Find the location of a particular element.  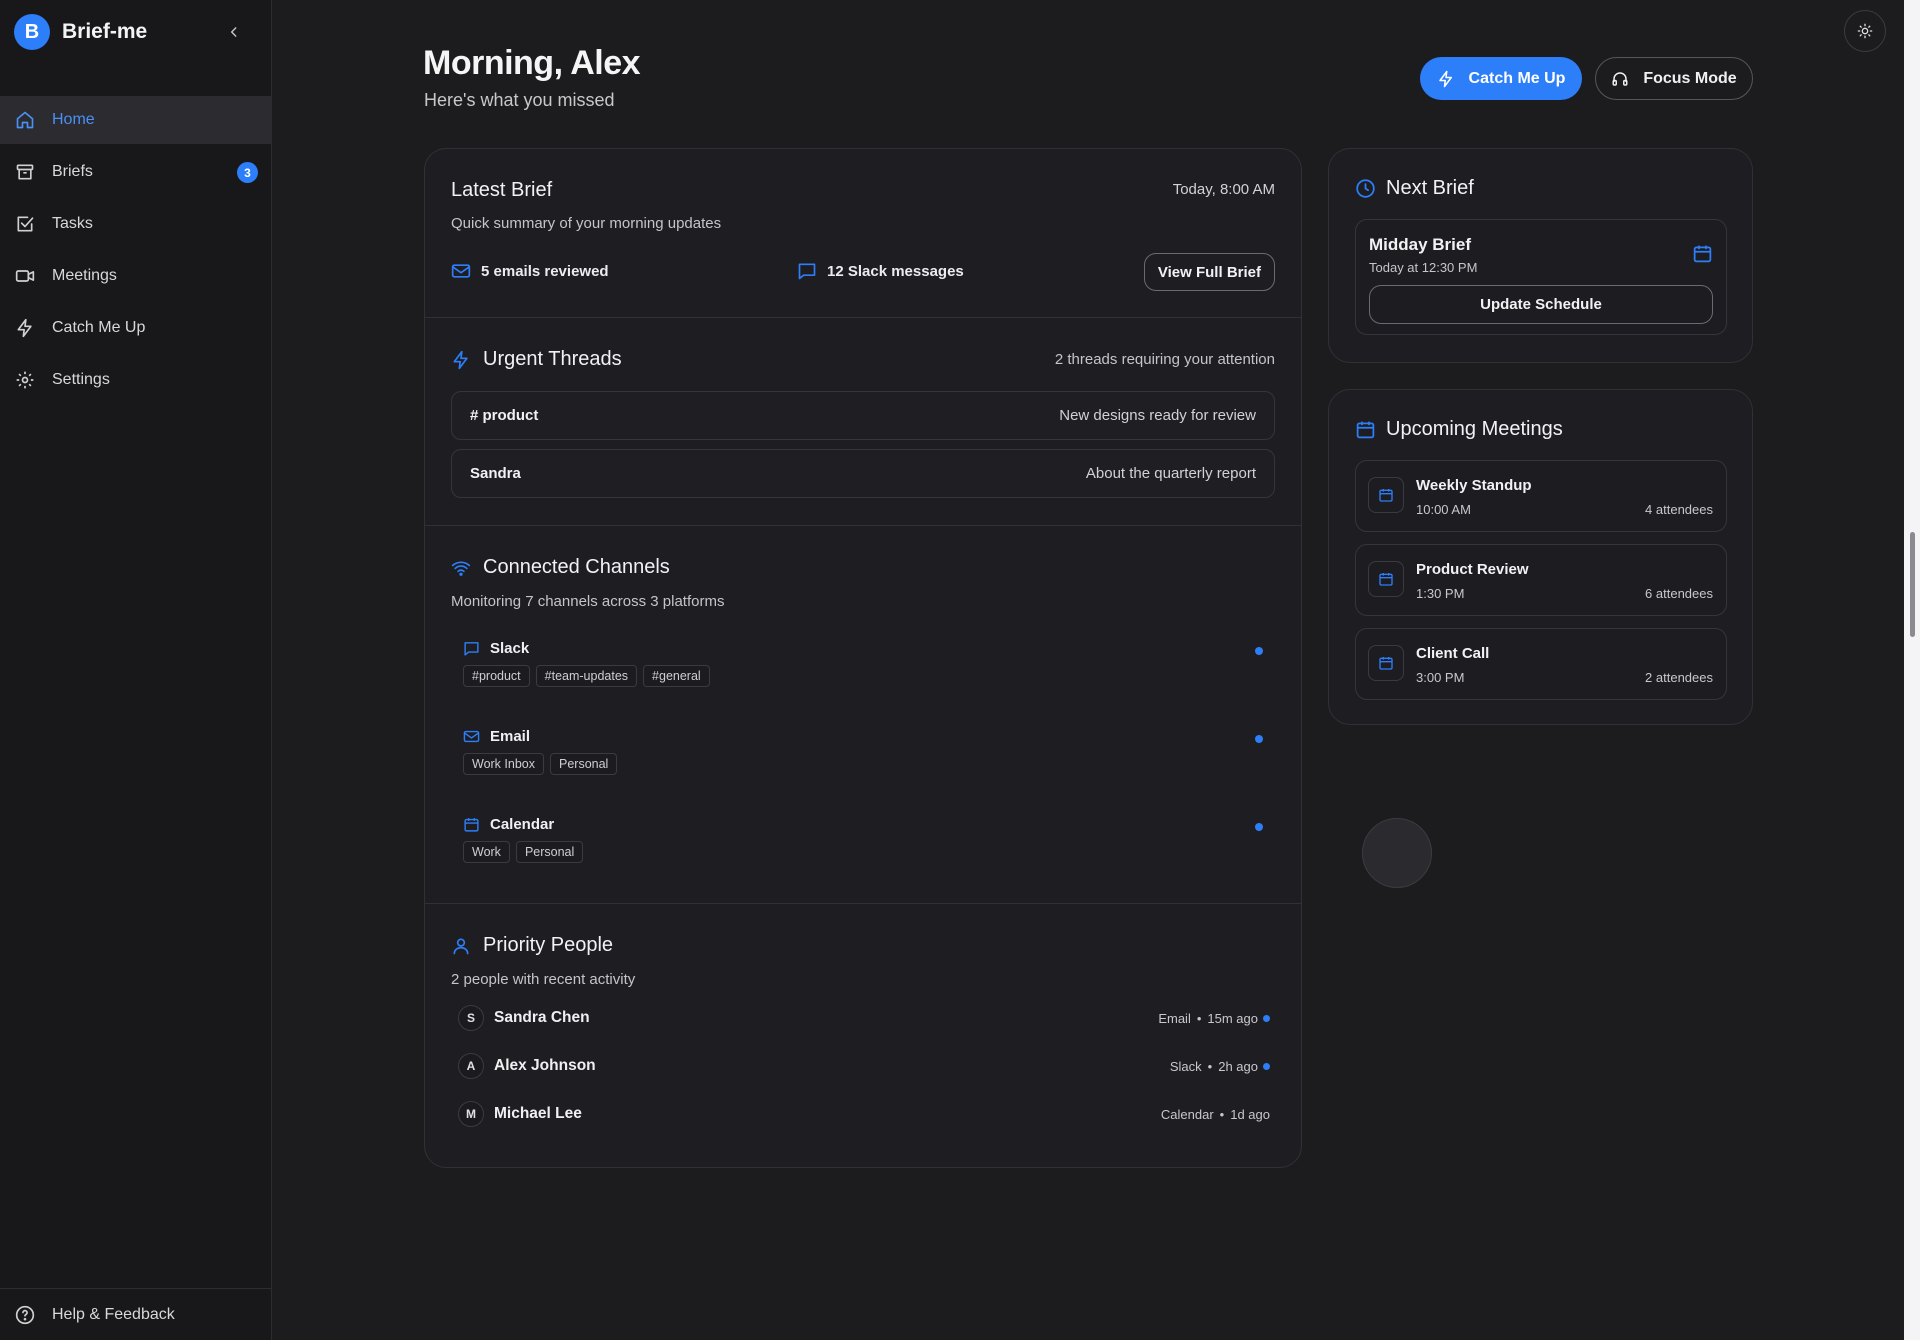

latest-brief-subtitle: Quick summary of your morning updates is located at coordinates (586, 223).